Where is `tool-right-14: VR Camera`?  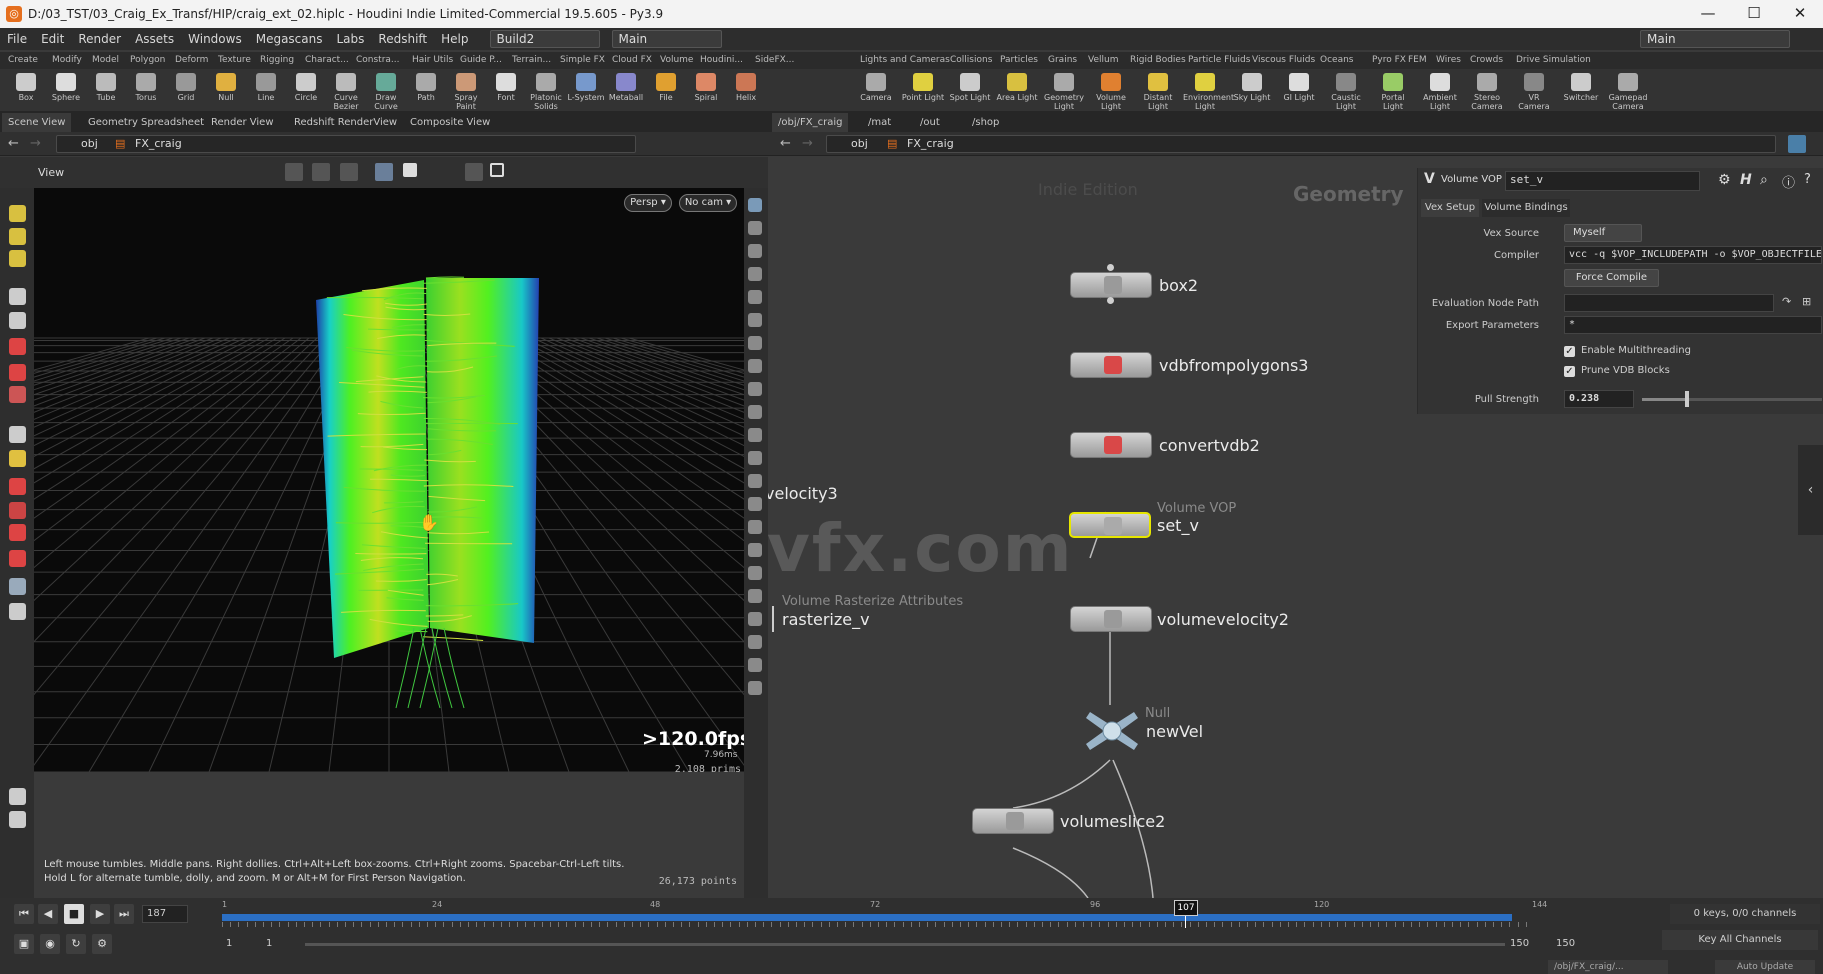 tool-right-14: VR Camera is located at coordinates (1534, 90).